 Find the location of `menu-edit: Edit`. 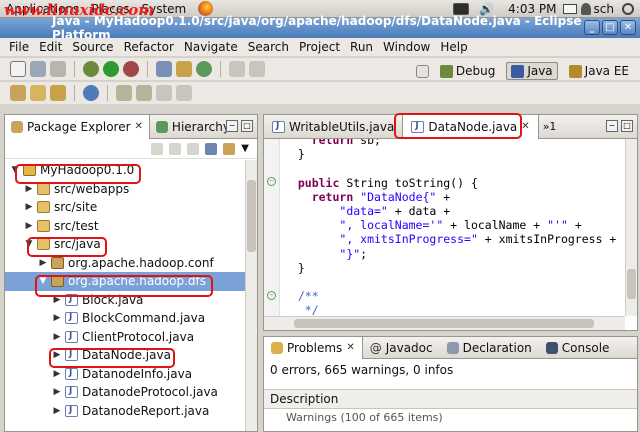

menu-edit: Edit is located at coordinates (50, 47).